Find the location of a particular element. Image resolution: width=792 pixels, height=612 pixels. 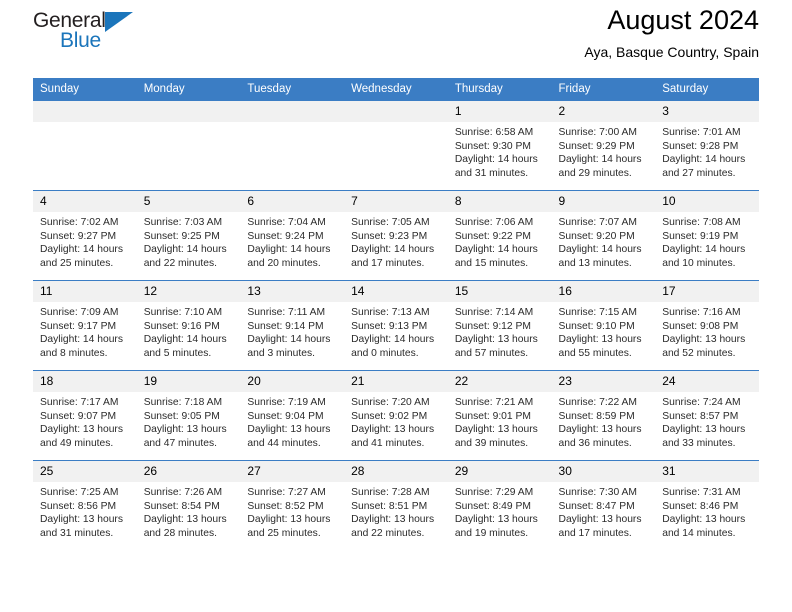

sunrise-text: Sunrise: 7:02 AM is located at coordinates (79, 222).